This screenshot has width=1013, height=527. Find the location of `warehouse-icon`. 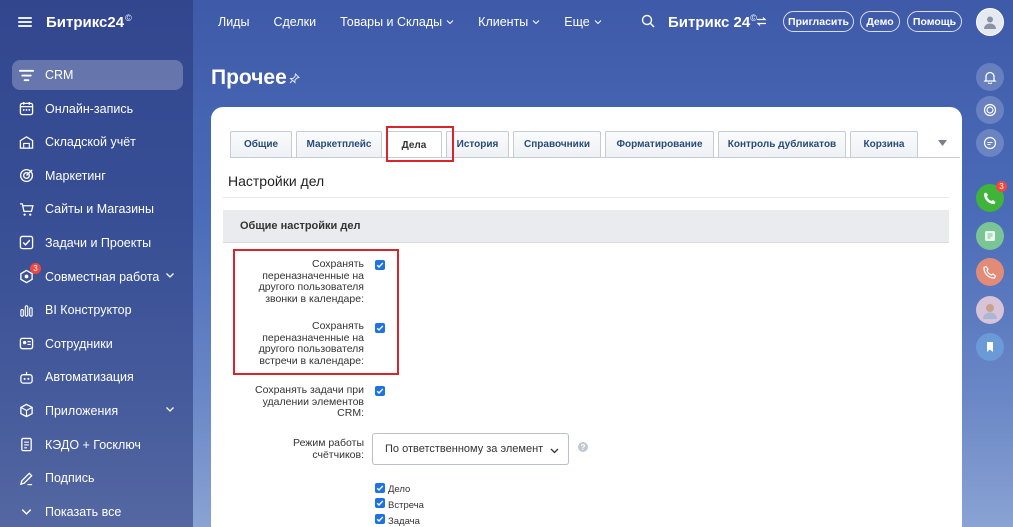

warehouse-icon is located at coordinates (26, 142).